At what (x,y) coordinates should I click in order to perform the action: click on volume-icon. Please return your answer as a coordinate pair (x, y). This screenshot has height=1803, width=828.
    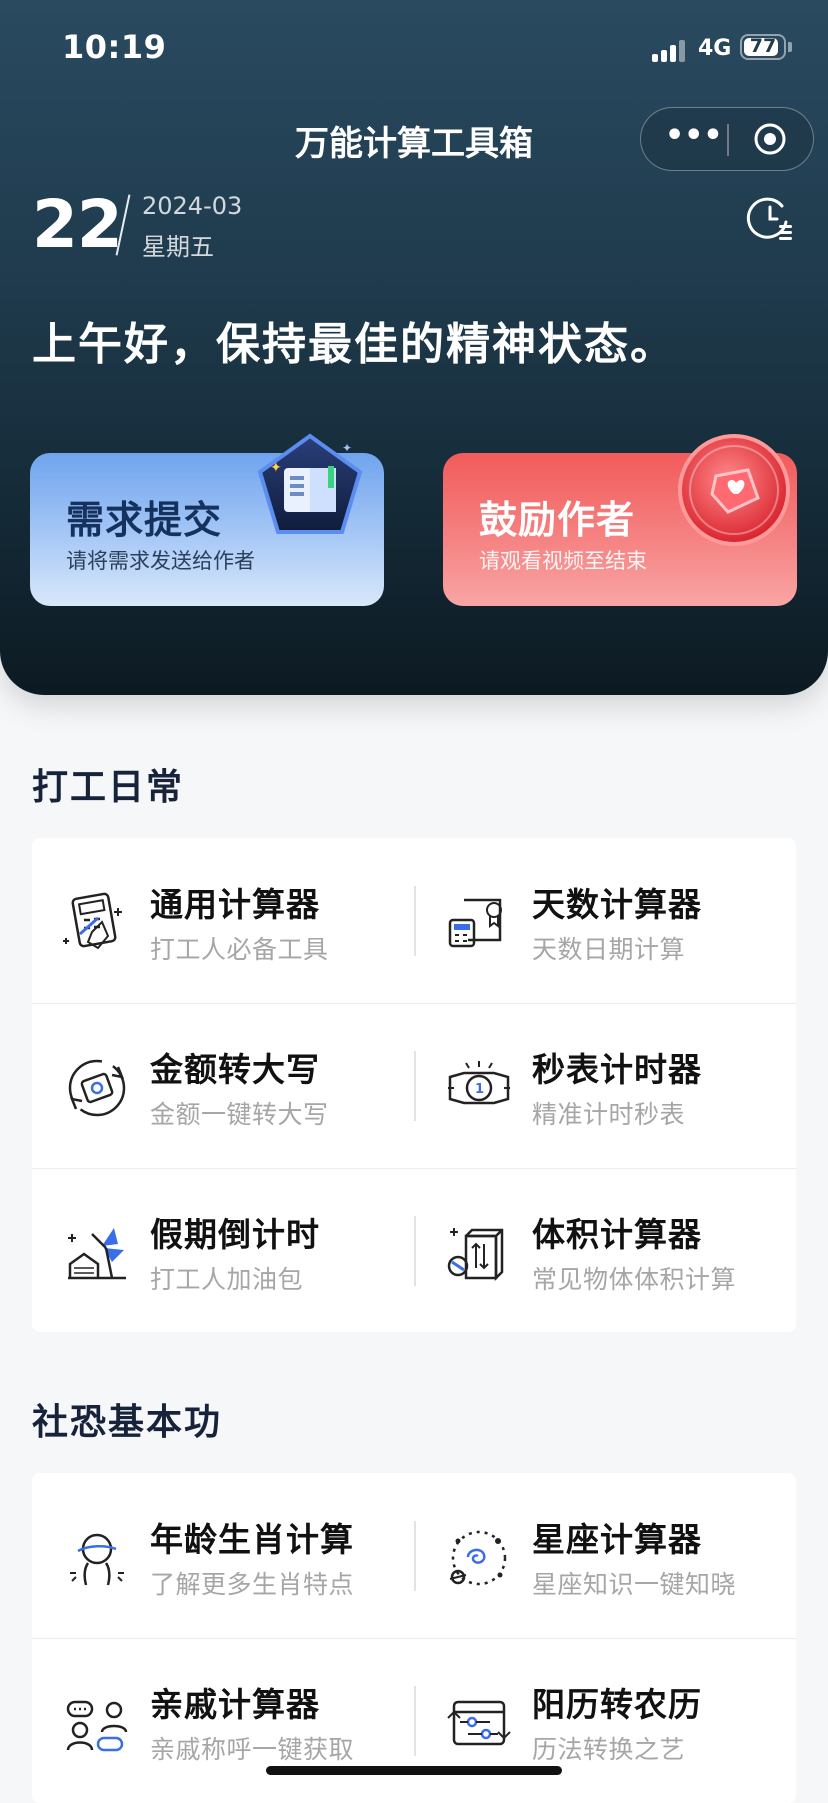
    Looking at the image, I should click on (475, 1255).